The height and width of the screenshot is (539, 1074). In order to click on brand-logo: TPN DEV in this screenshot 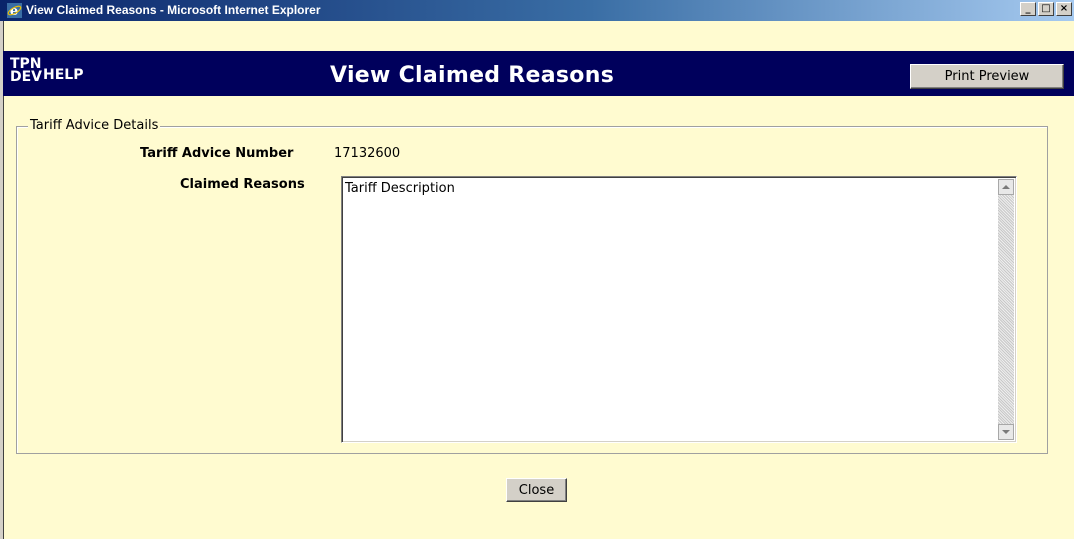, I will do `click(26, 71)`.